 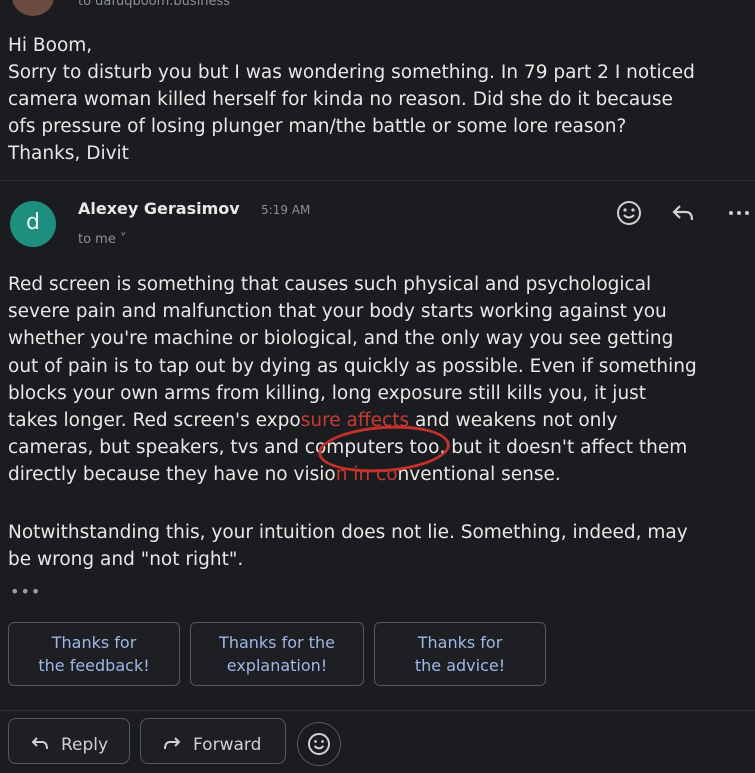 I want to click on message-line: Hi Boom,, so click(x=50, y=45).